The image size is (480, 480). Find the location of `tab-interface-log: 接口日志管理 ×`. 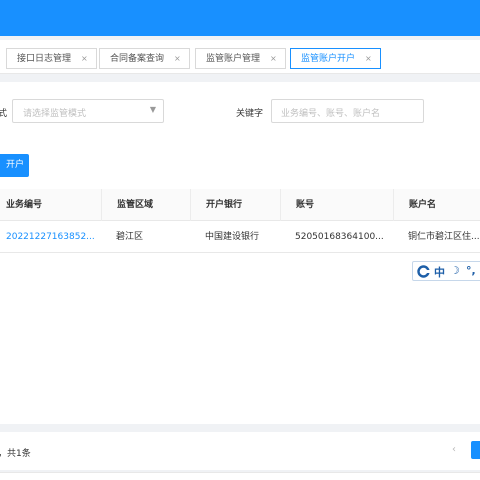

tab-interface-log: 接口日志管理 × is located at coordinates (51, 58).